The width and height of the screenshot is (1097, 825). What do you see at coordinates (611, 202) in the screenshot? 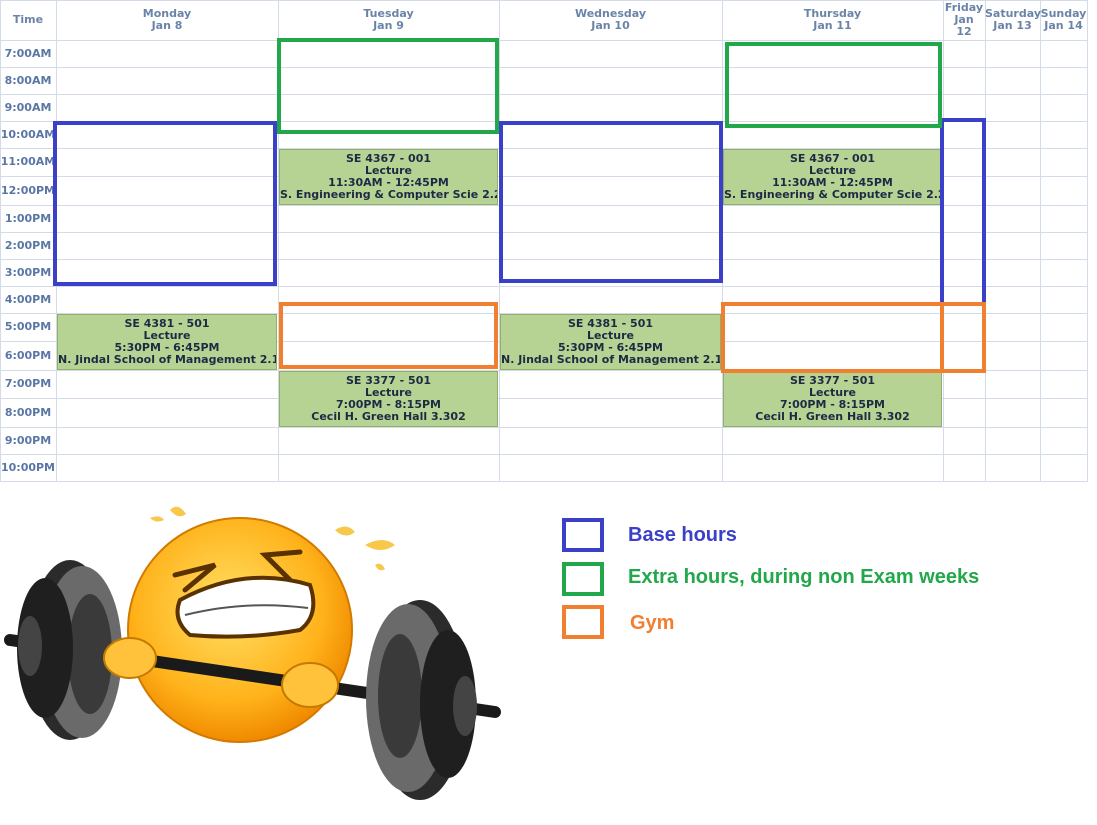
I see `base-hours-box-wednesday` at bounding box center [611, 202].